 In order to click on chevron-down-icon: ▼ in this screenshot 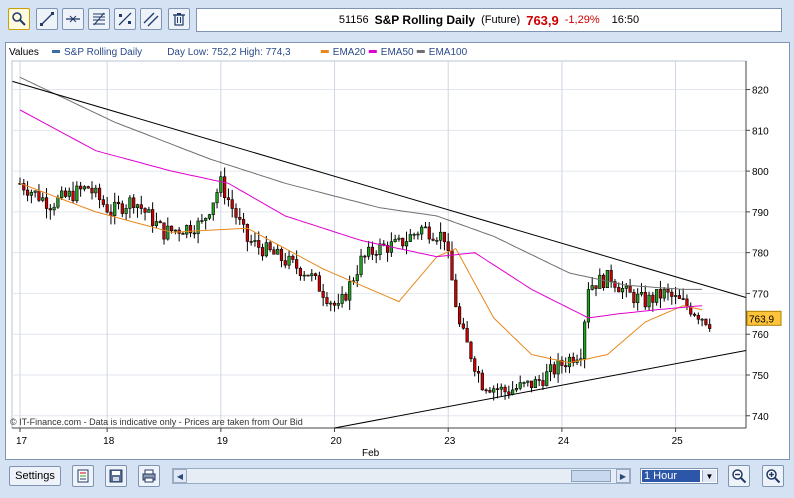, I will do `click(709, 476)`.